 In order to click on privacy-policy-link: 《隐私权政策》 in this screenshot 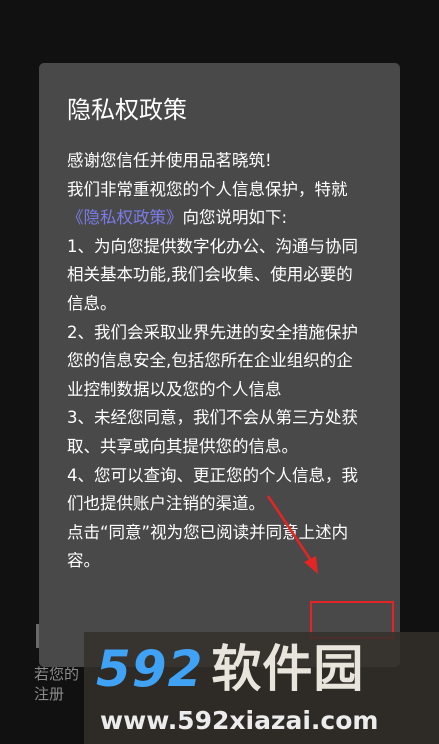, I will do `click(125, 217)`.